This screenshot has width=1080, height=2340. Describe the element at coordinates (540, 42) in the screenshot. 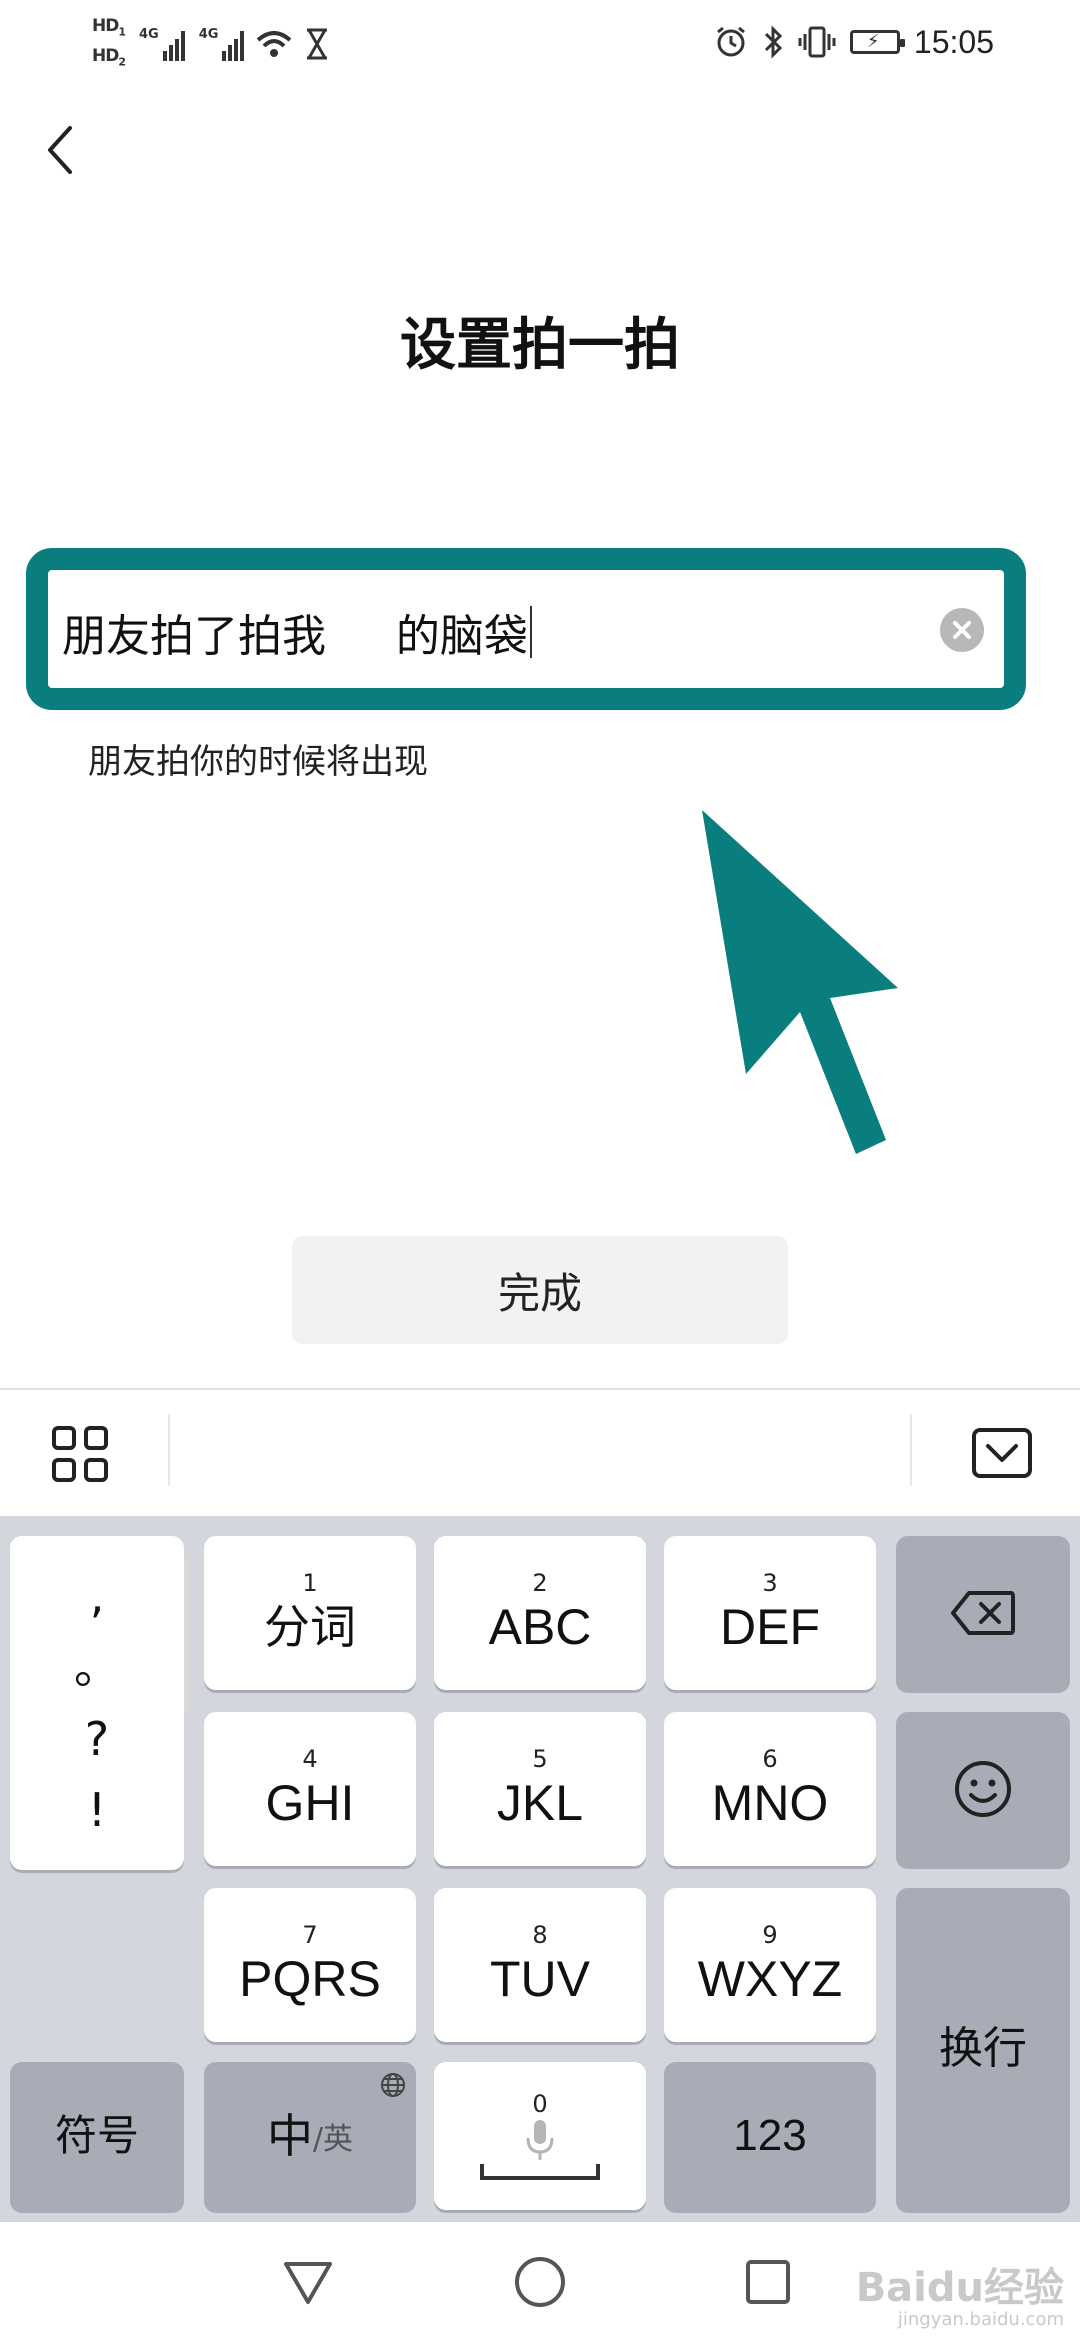

I see `status-bar: HD1 HD2 4G 4G ⚡ 15:05` at that location.